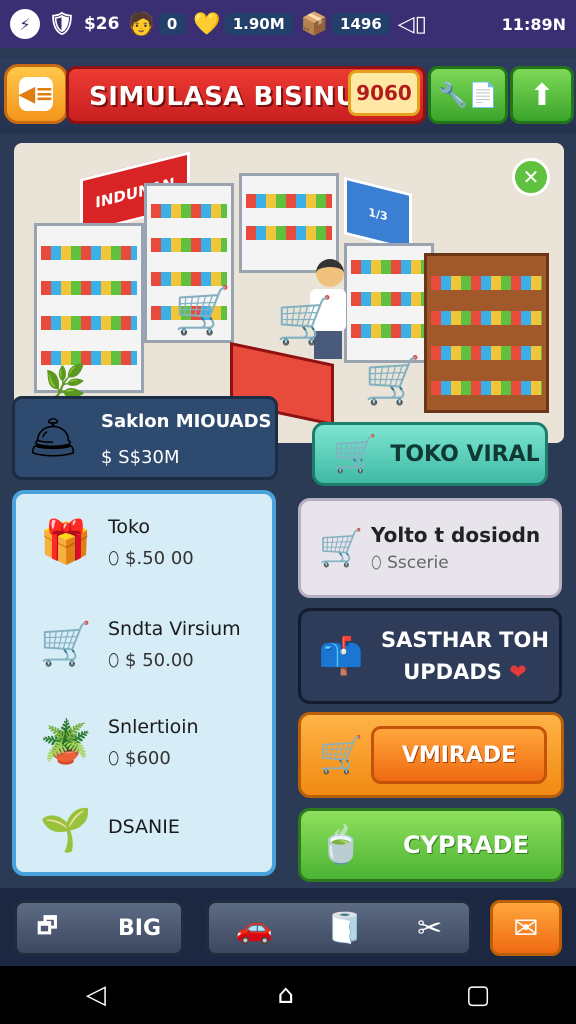 The image size is (576, 1024). I want to click on tools-icon: 🔧📄, so click(468, 95).